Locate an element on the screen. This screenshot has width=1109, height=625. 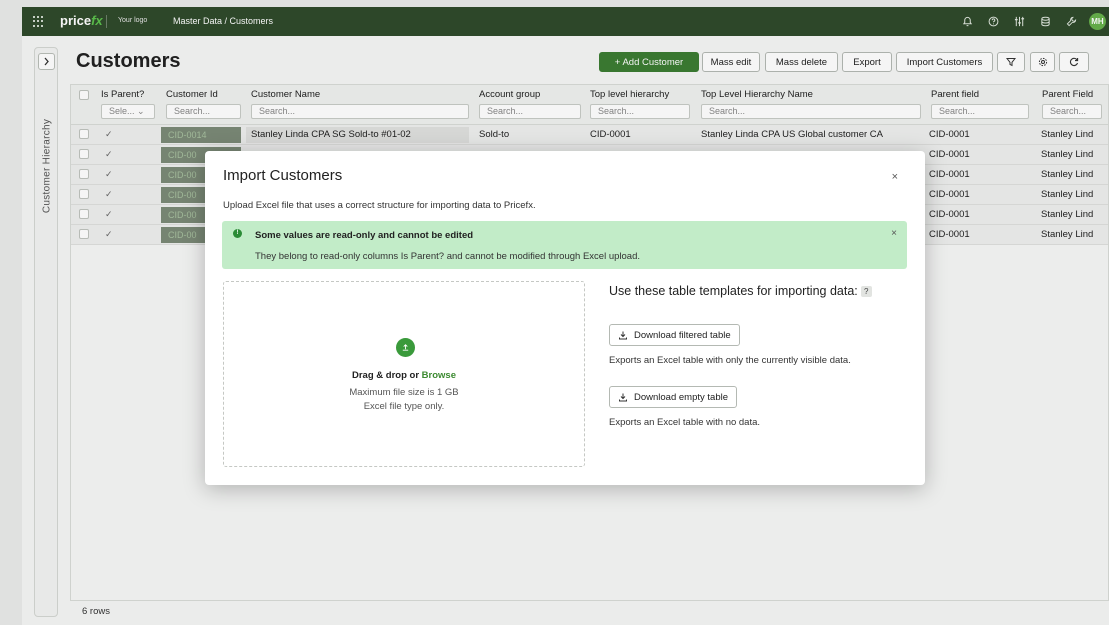
download-empty-label: Download empty table is located at coordinates (681, 397).